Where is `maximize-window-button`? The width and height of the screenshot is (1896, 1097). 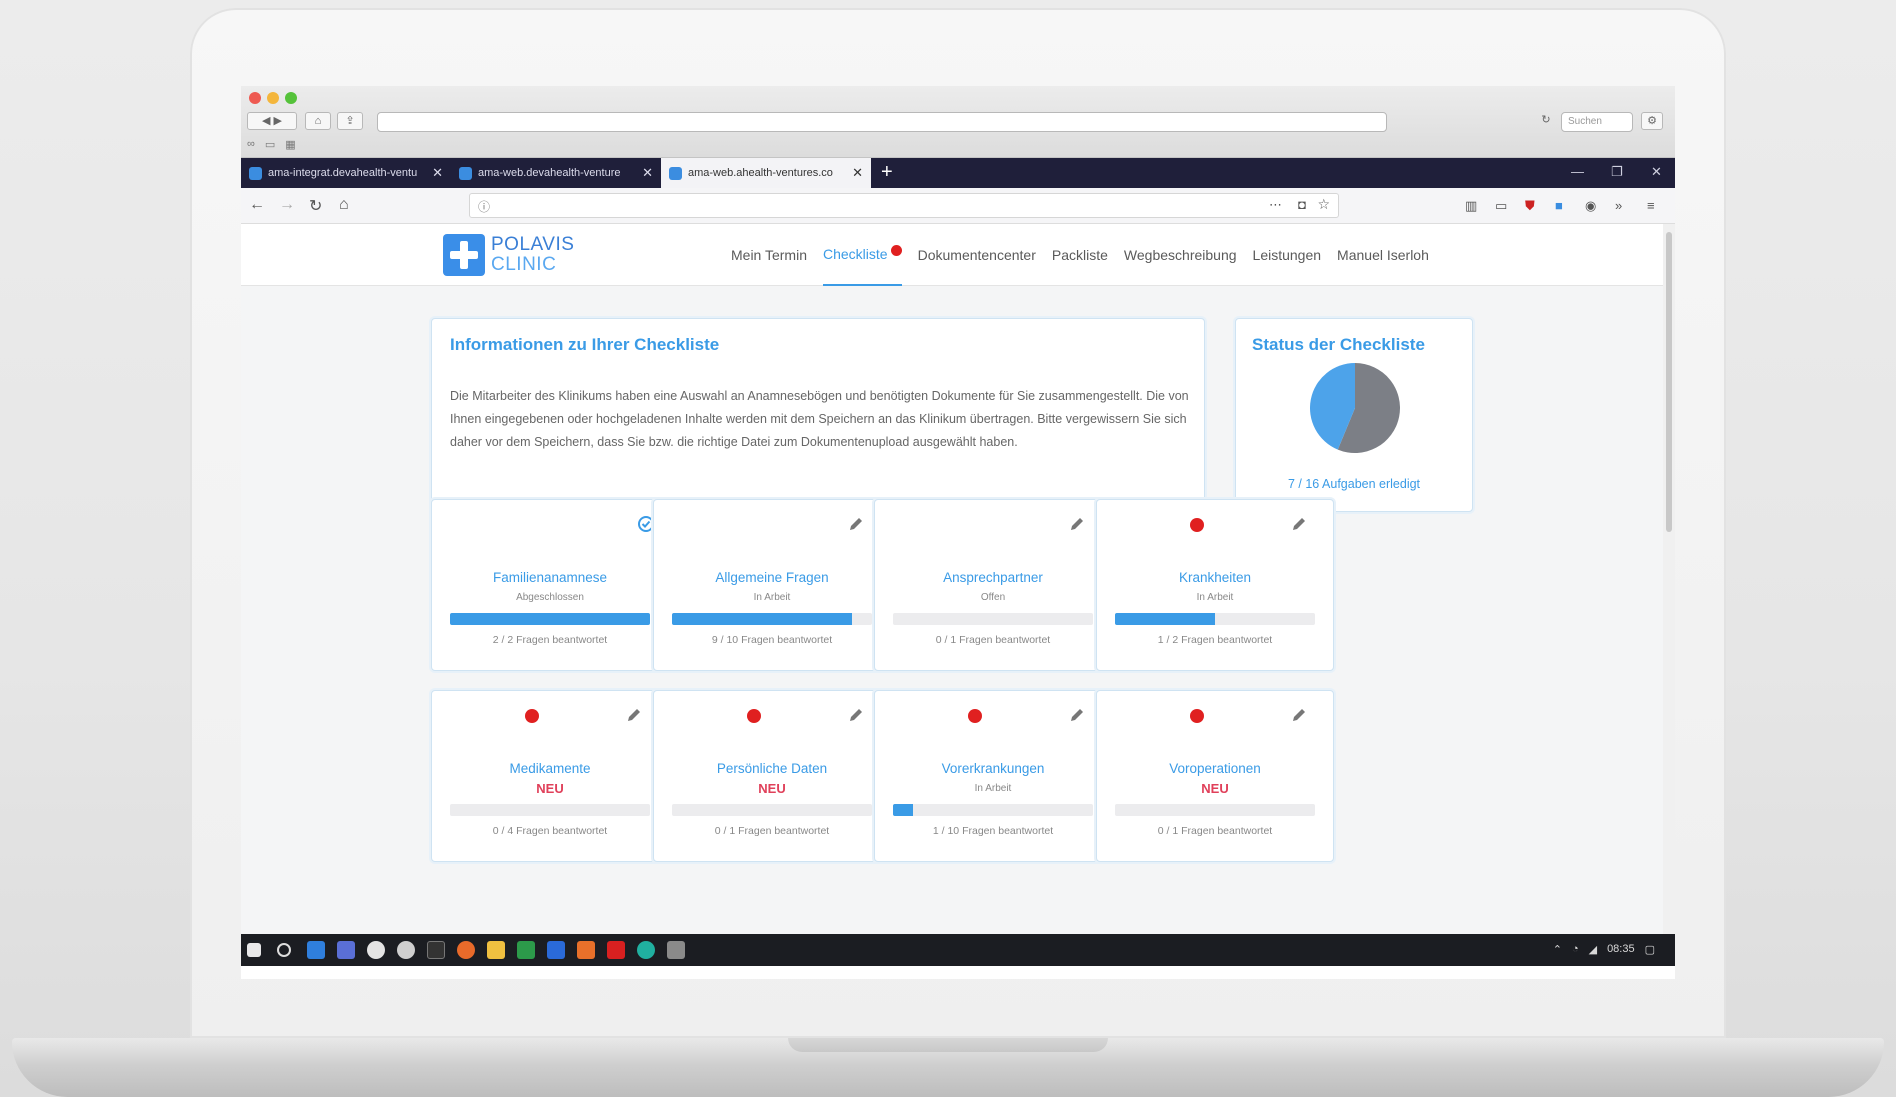 maximize-window-button is located at coordinates (291, 98).